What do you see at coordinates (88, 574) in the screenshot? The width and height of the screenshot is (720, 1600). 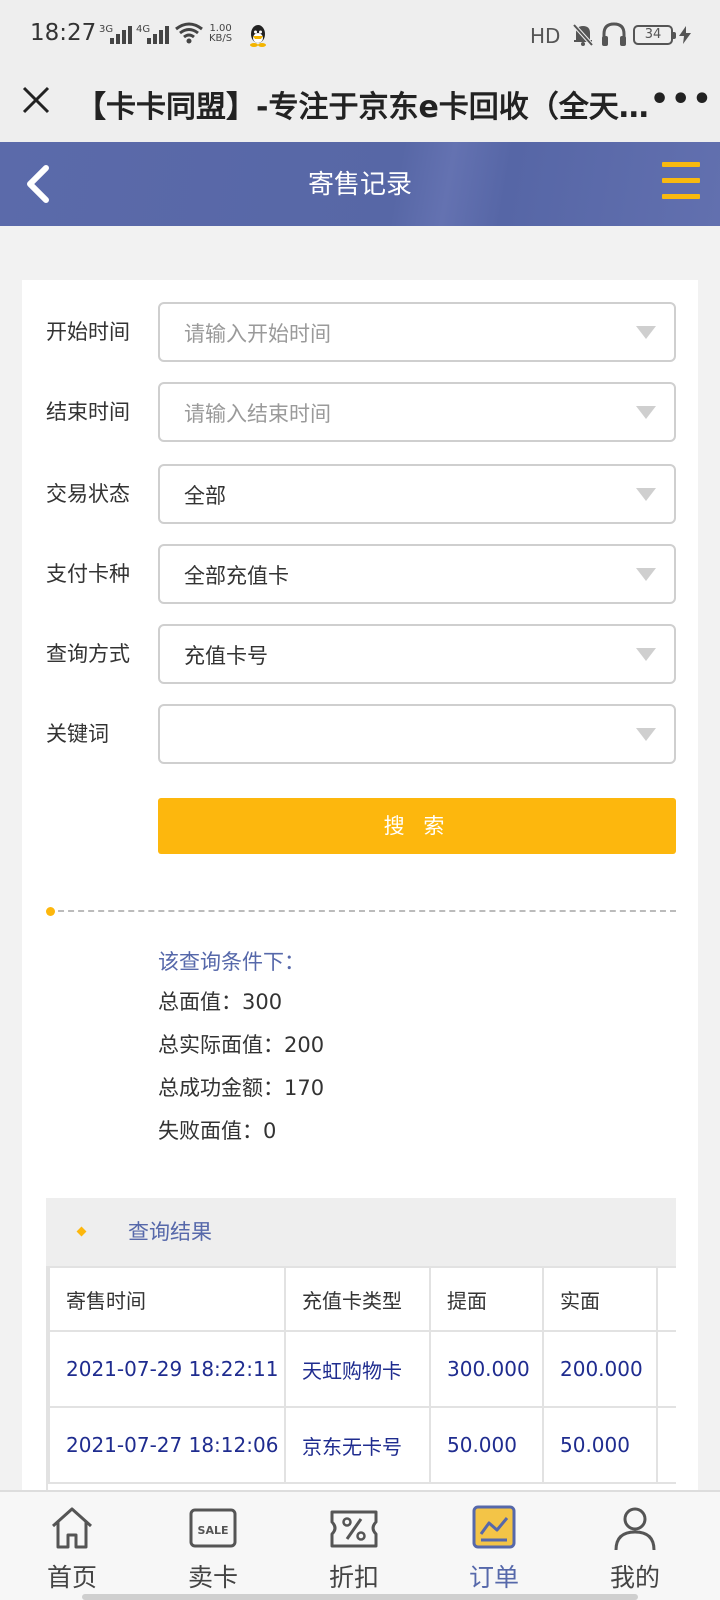 I see `card-type-label: 支付卡种` at bounding box center [88, 574].